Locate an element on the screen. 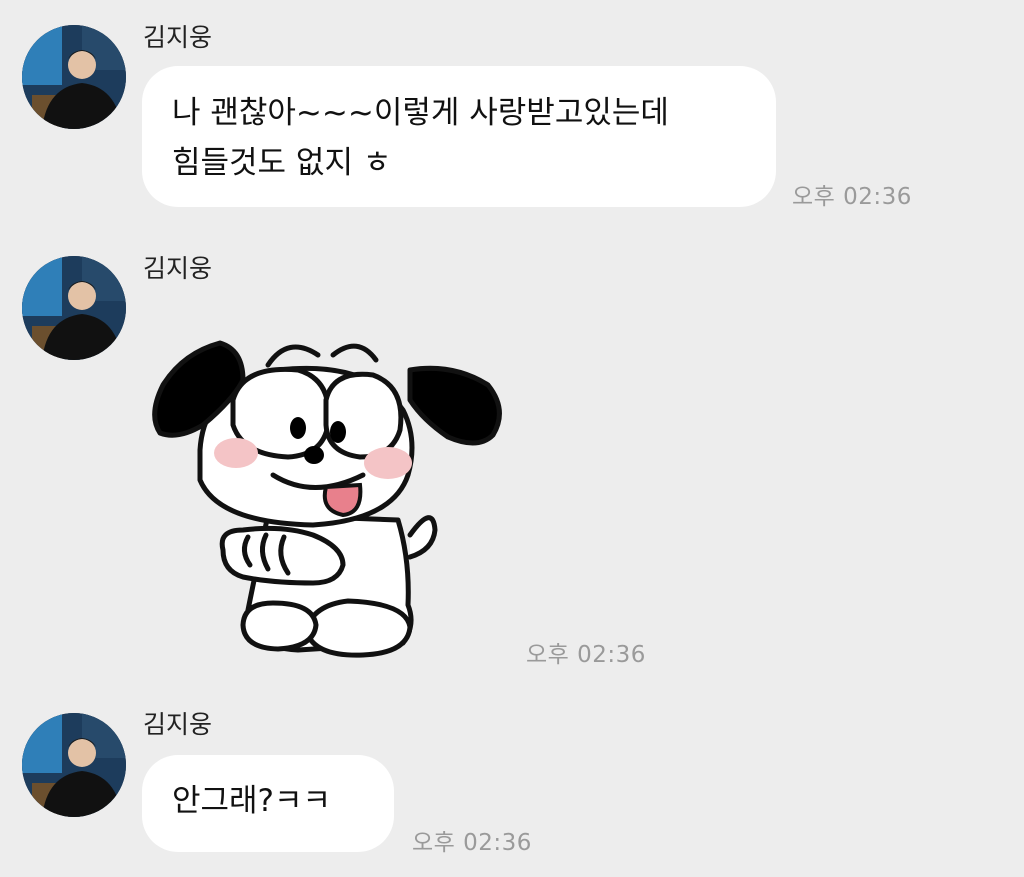 Image resolution: width=1024 pixels, height=877 pixels. puppy-sticker-icon is located at coordinates (327, 499).